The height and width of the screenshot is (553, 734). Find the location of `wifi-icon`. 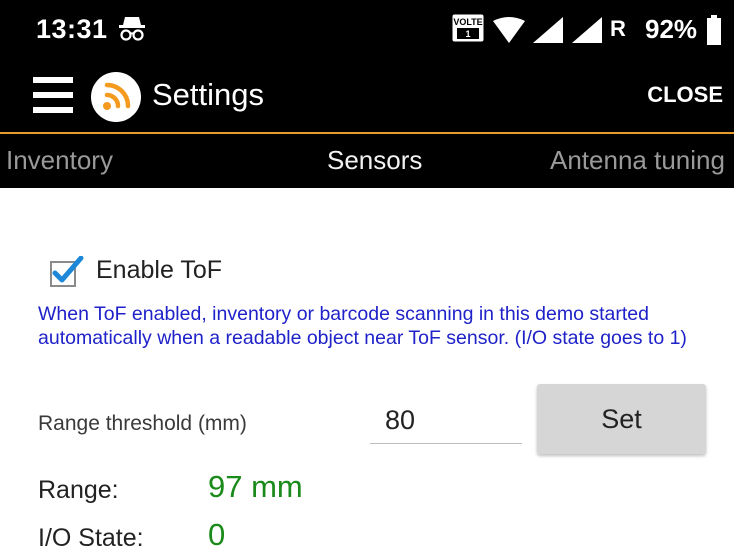

wifi-icon is located at coordinates (509, 32).